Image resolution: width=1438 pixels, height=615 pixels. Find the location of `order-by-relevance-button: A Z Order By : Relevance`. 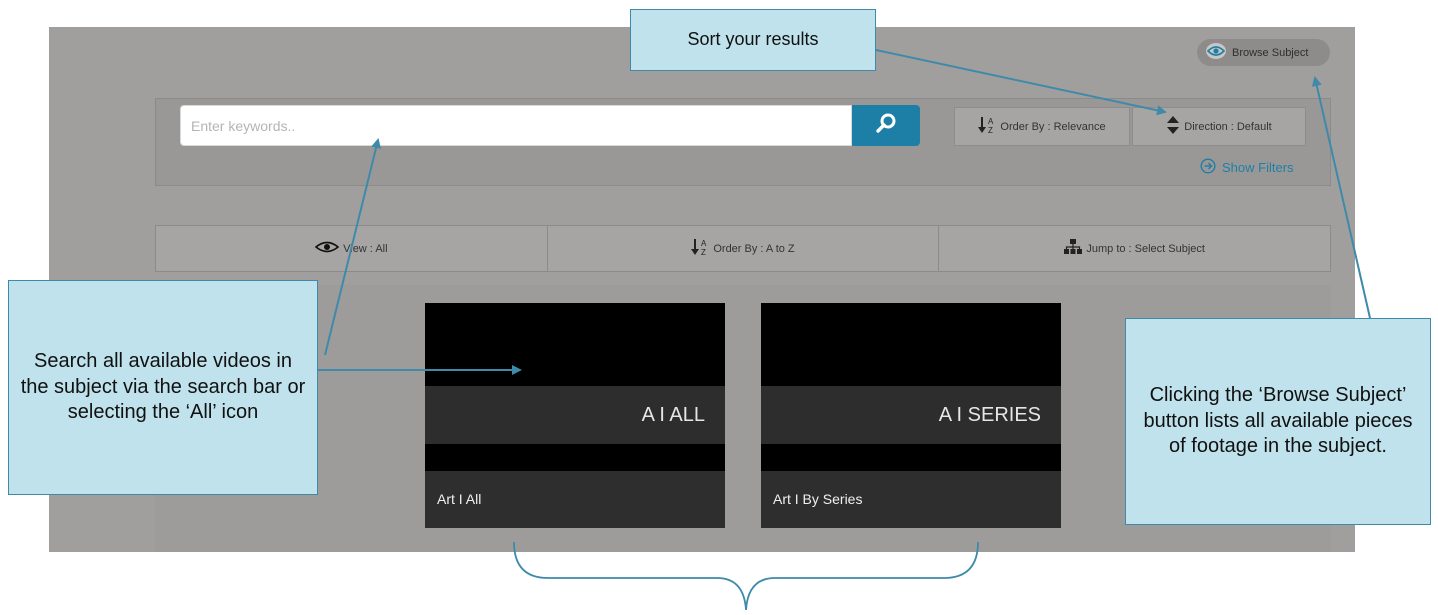

order-by-relevance-button: A Z Order By : Relevance is located at coordinates (1042, 126).